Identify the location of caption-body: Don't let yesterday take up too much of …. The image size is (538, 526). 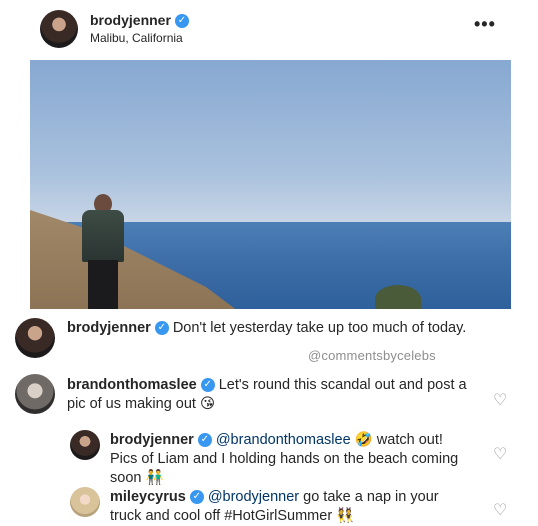
(317, 328).